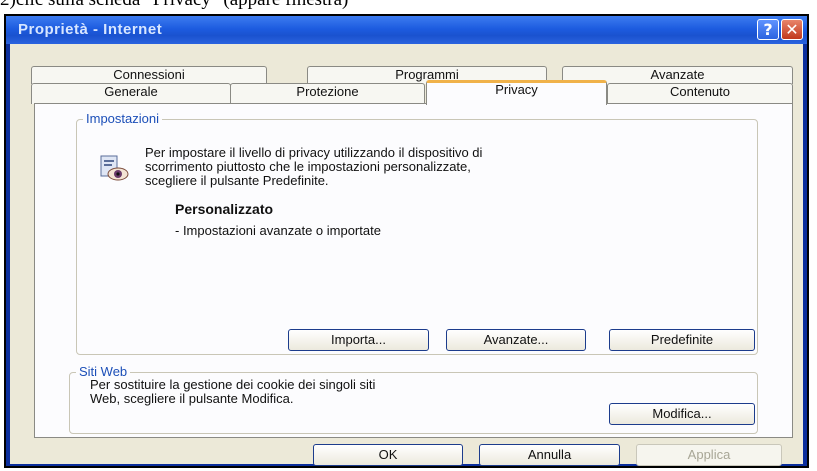 Image resolution: width=817 pixels, height=471 pixels. What do you see at coordinates (278, 230) in the screenshot?
I see `privacy-level-detail: - Impostazioni avanzate o importate` at bounding box center [278, 230].